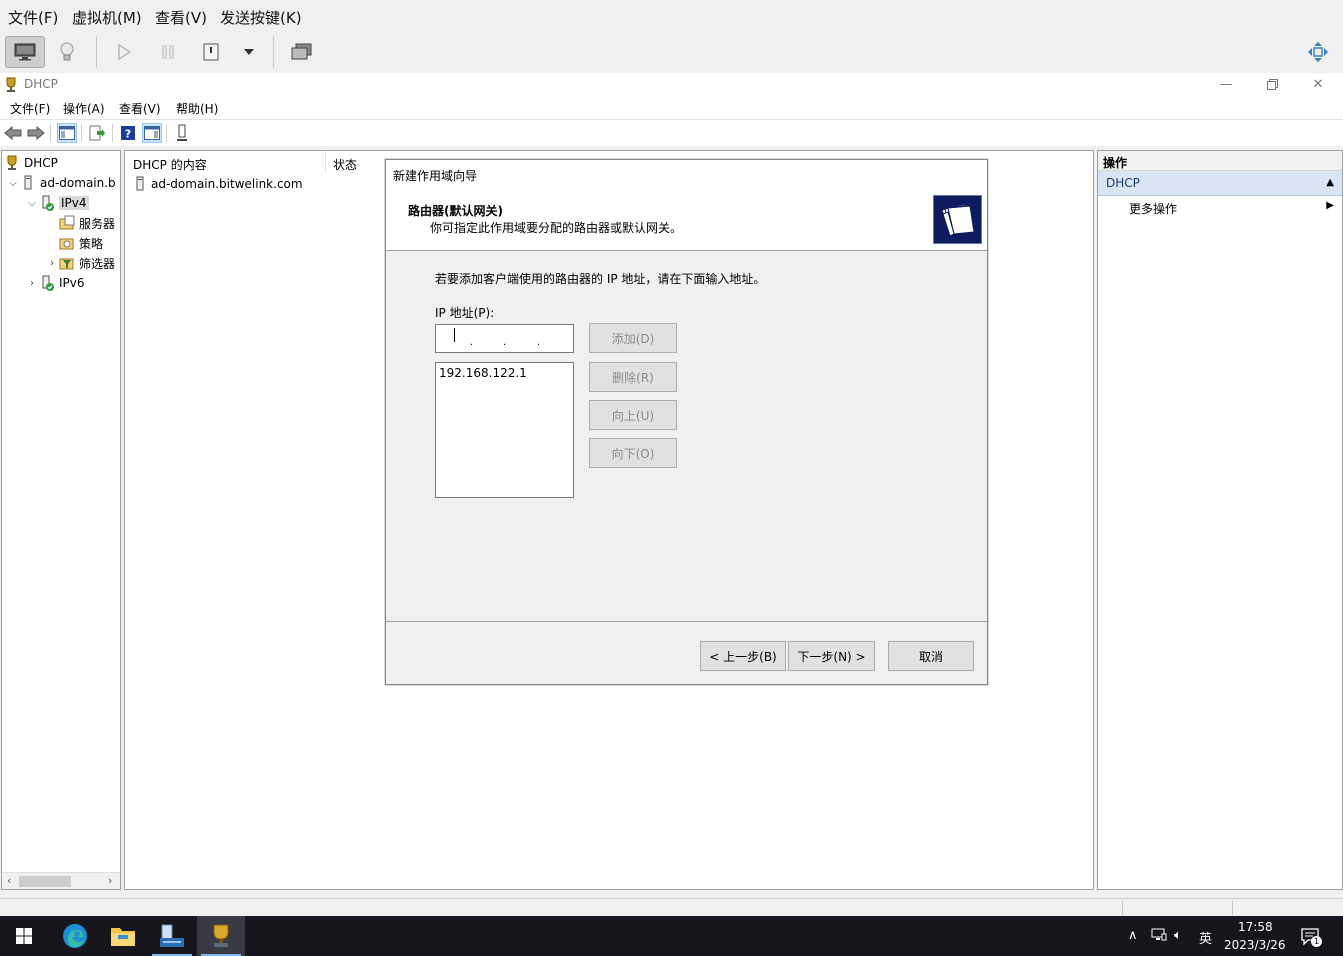 Image resolution: width=1343 pixels, height=956 pixels. I want to click on cancel-button: 取消, so click(931, 656).